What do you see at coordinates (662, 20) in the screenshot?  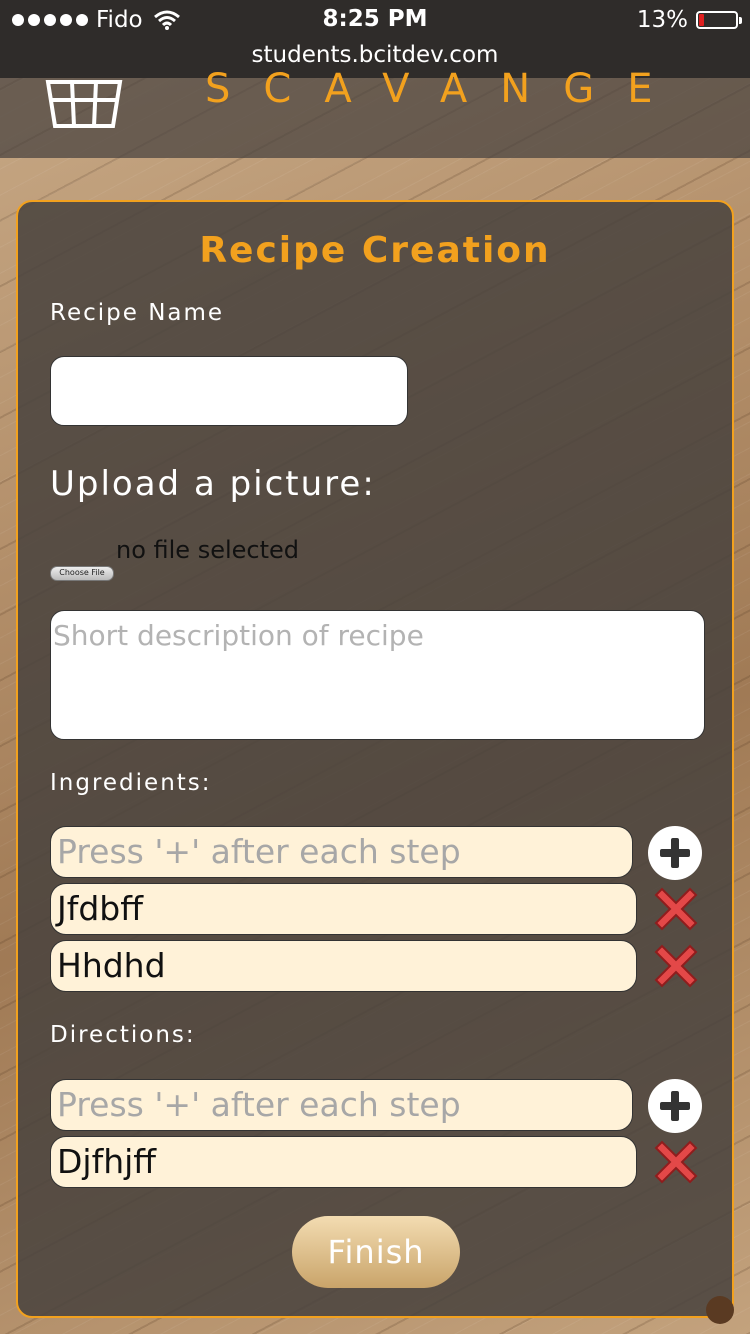 I see `battery-percent: 13%` at bounding box center [662, 20].